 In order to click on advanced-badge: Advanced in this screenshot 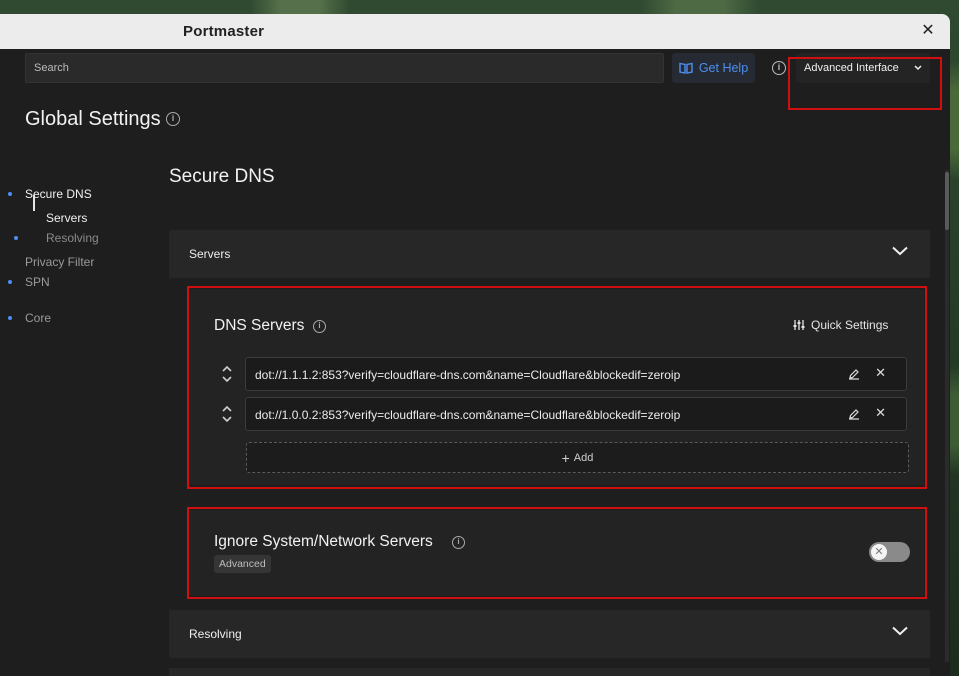, I will do `click(242, 564)`.